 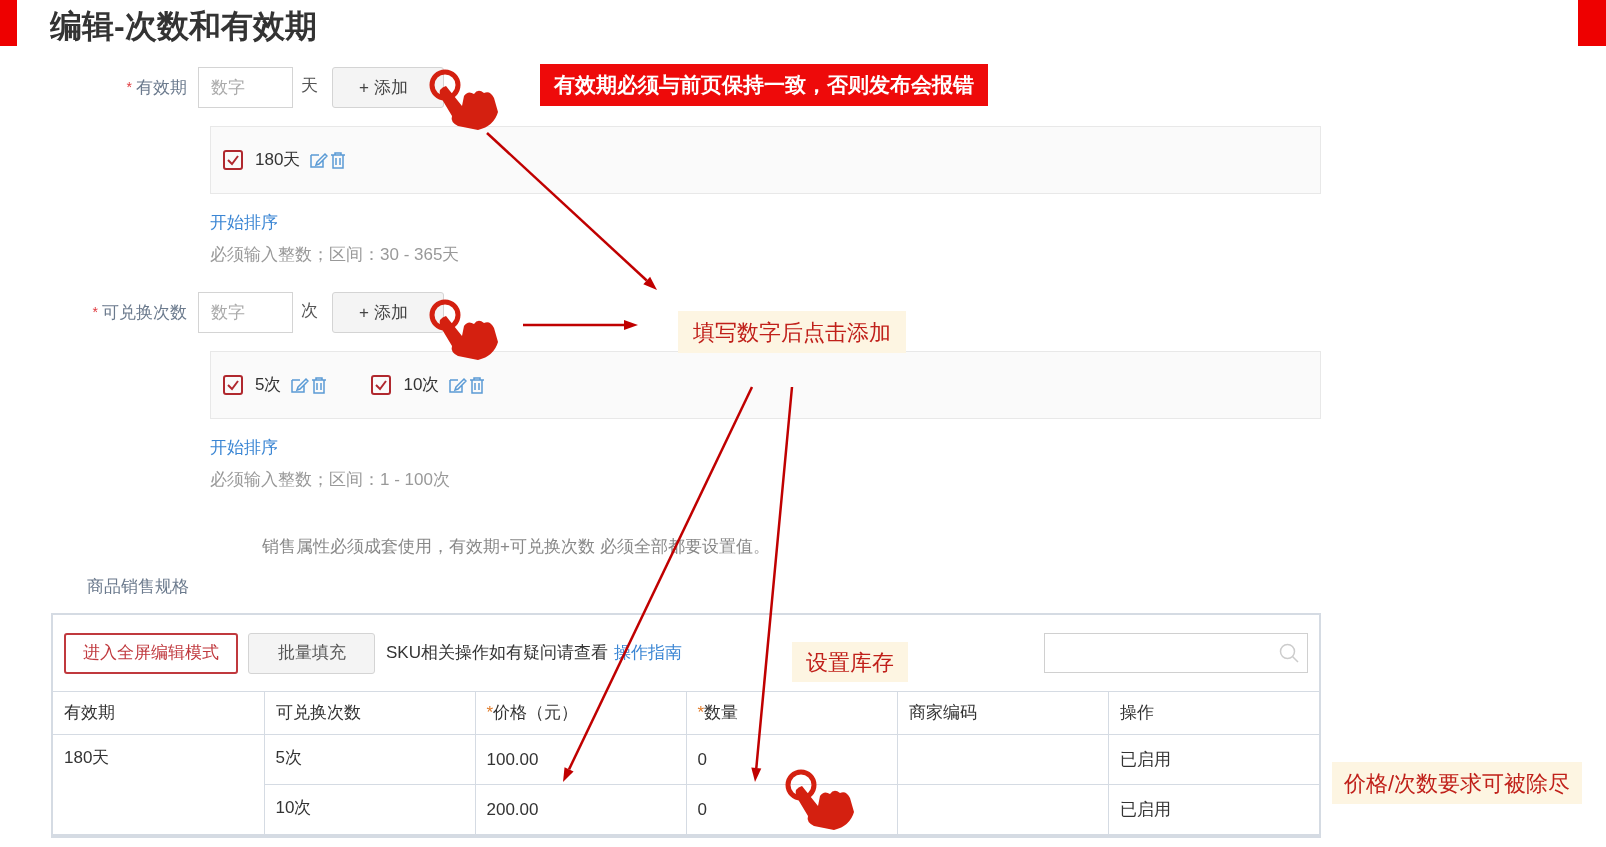 I want to click on callout-note: 设置库存, so click(x=850, y=662).